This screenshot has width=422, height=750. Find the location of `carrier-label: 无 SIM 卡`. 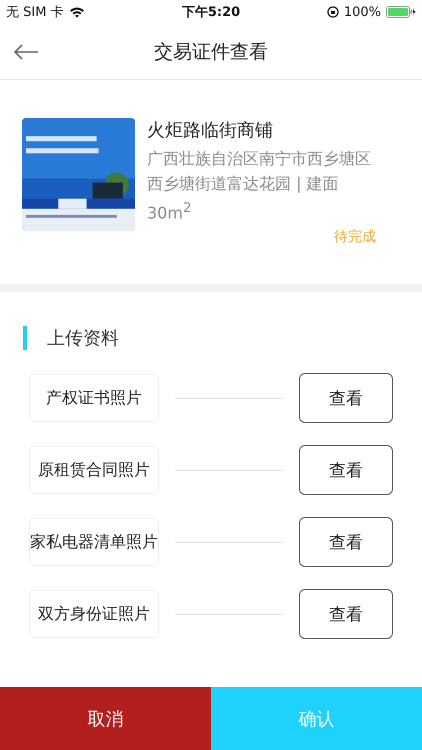

carrier-label: 无 SIM 卡 is located at coordinates (35, 12).